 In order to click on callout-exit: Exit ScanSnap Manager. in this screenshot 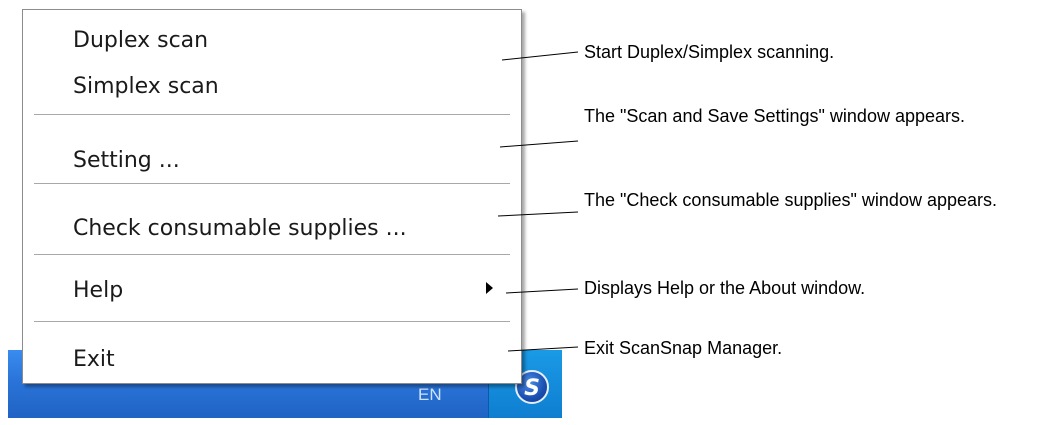, I will do `click(683, 348)`.